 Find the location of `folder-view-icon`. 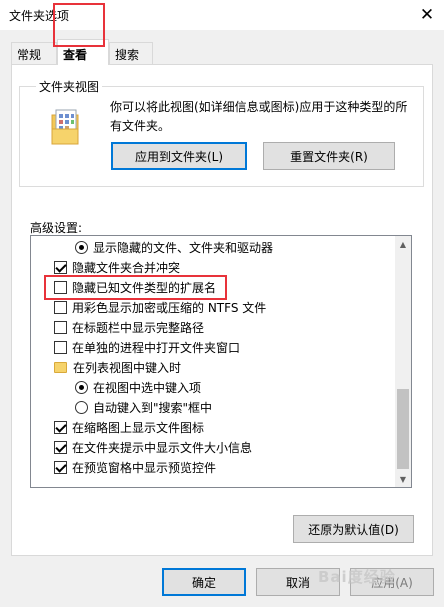

folder-view-icon is located at coordinates (65, 127).